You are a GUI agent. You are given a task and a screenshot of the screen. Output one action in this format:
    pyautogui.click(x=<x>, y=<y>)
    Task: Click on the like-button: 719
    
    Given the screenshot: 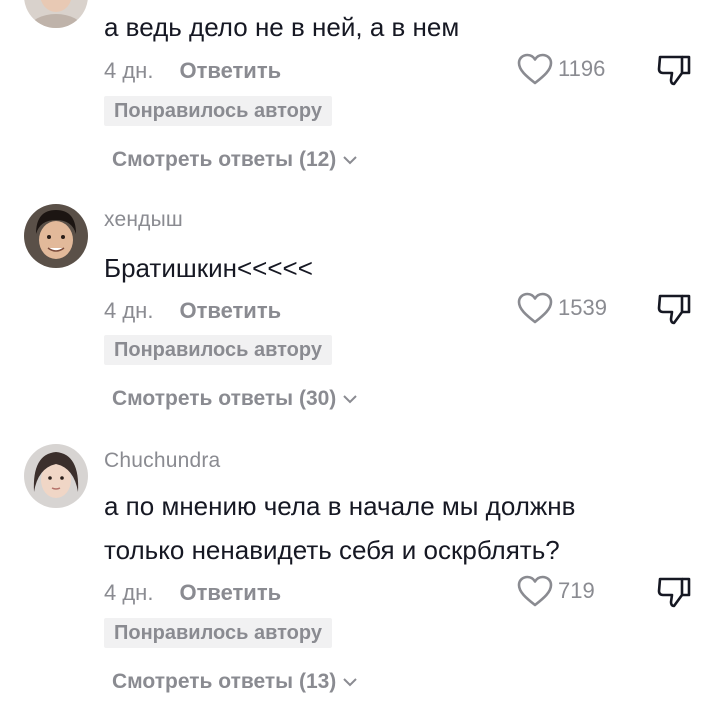 What is the action you would take?
    pyautogui.click(x=555, y=591)
    